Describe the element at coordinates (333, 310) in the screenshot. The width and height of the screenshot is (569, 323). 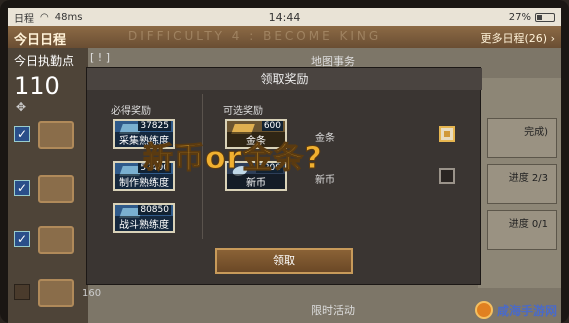
I see `limited-events-heading: 限时活动` at that location.